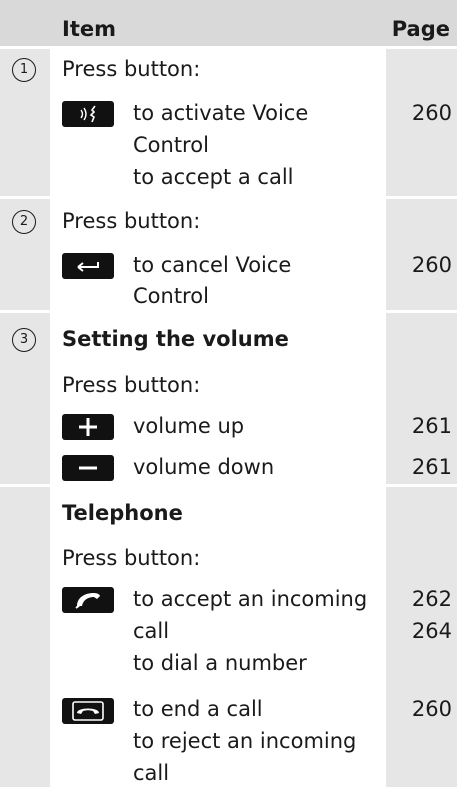 Image resolution: width=457 pixels, height=788 pixels. Describe the element at coordinates (245, 741) in the screenshot. I see `row-text-line: to reject an incoming` at that location.